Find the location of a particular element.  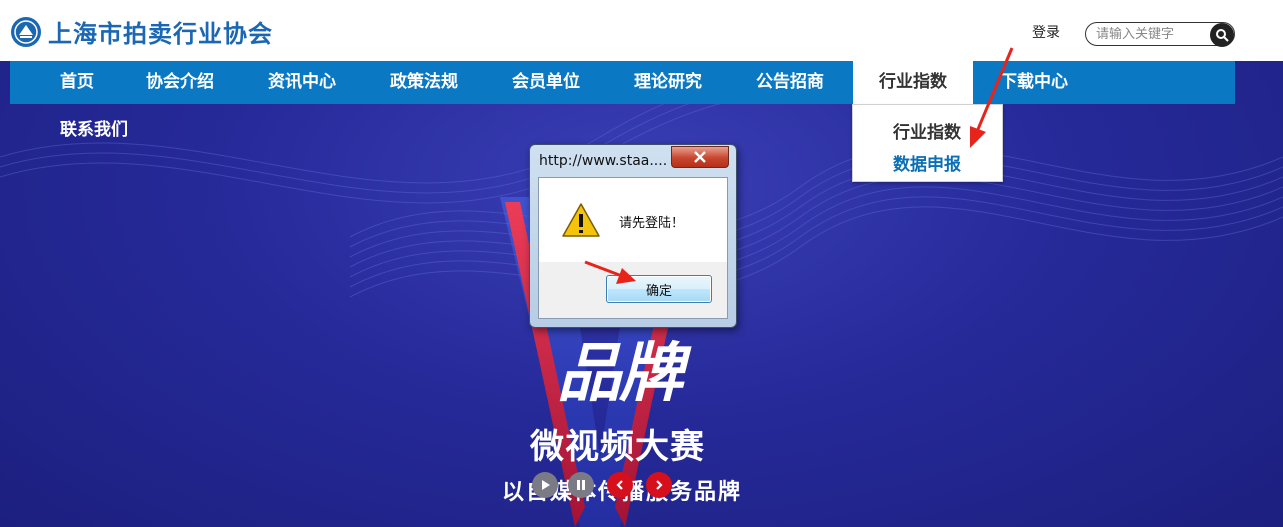

slider-prev-button is located at coordinates (620, 485).